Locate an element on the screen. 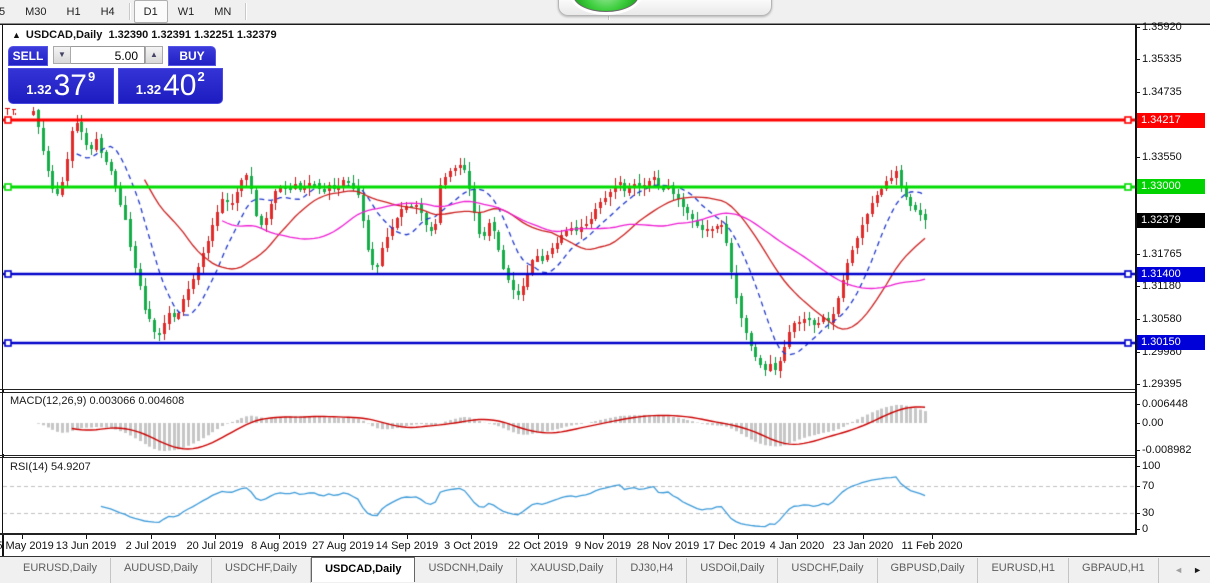 This screenshot has height=583, width=1210. date-axis-label: 27 Aug 2019 is located at coordinates (343, 546).